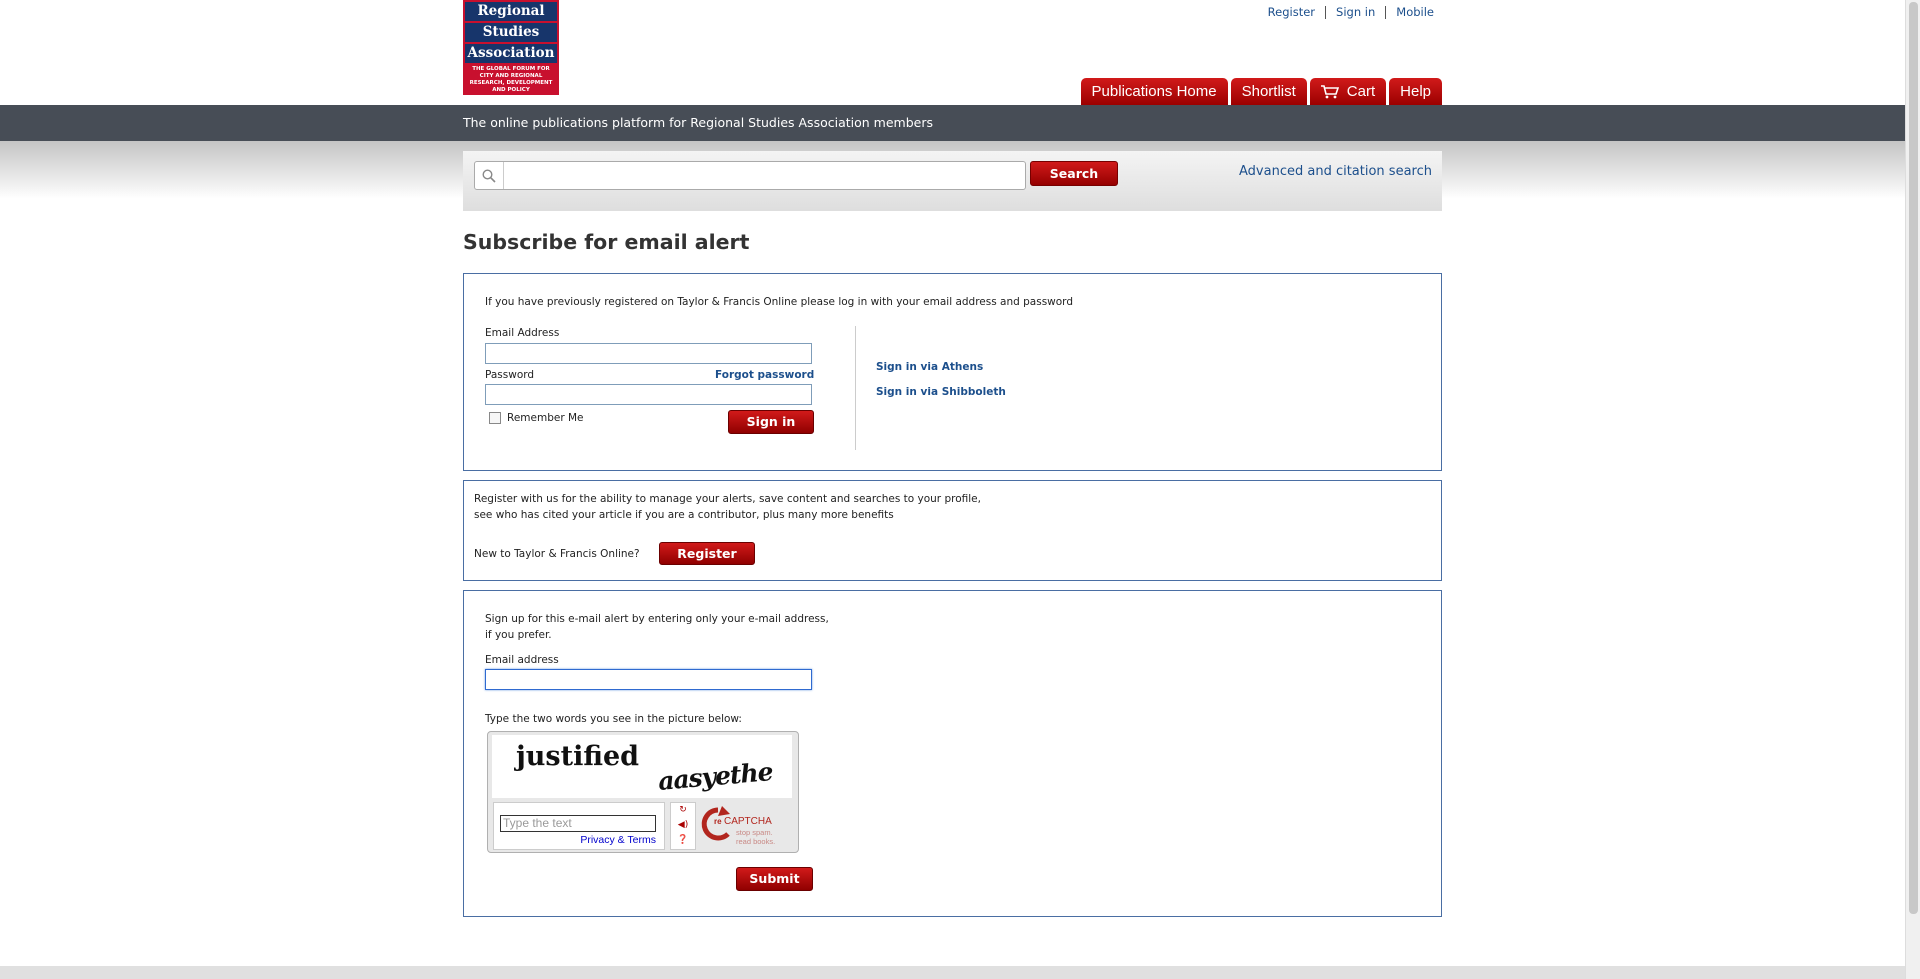  I want to click on shibboleth-signin-link: Sign in via Shibboleth, so click(941, 392).